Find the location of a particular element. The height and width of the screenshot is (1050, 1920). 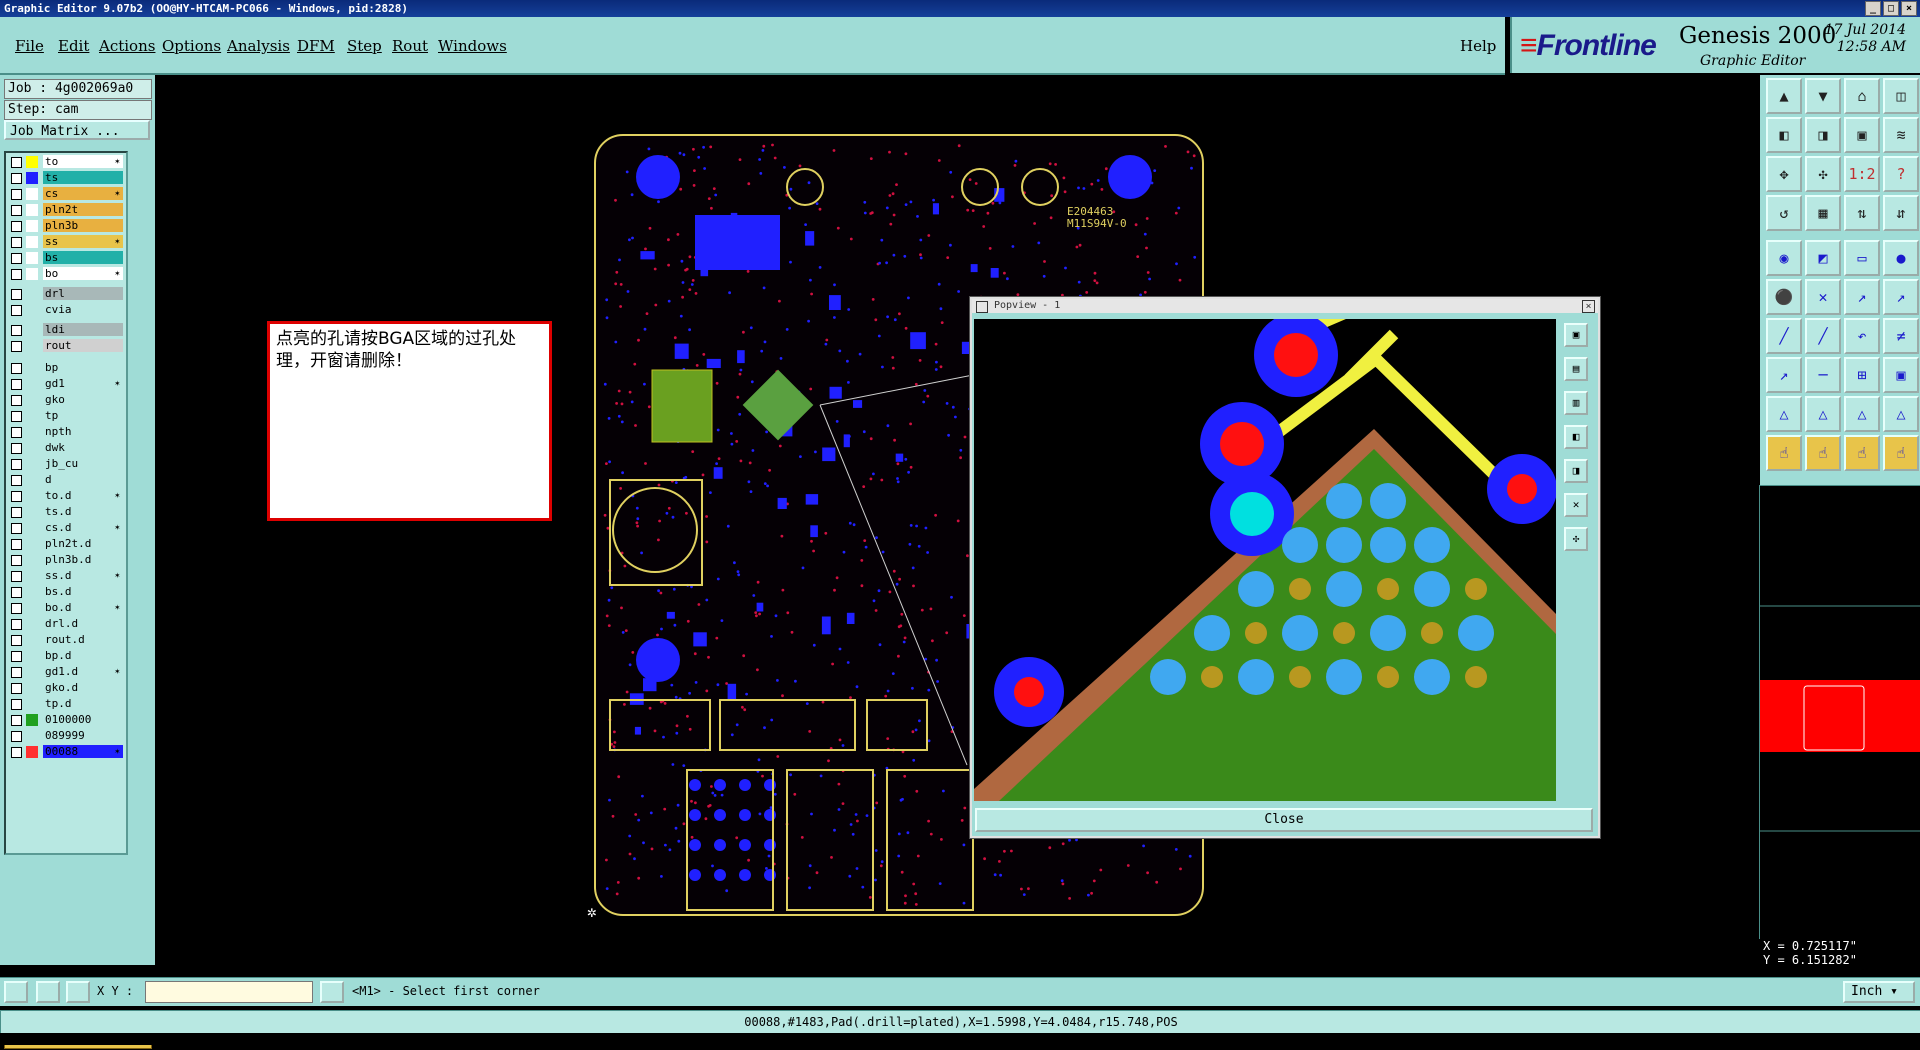

popview-tool-3: ▥ is located at coordinates (1576, 403).